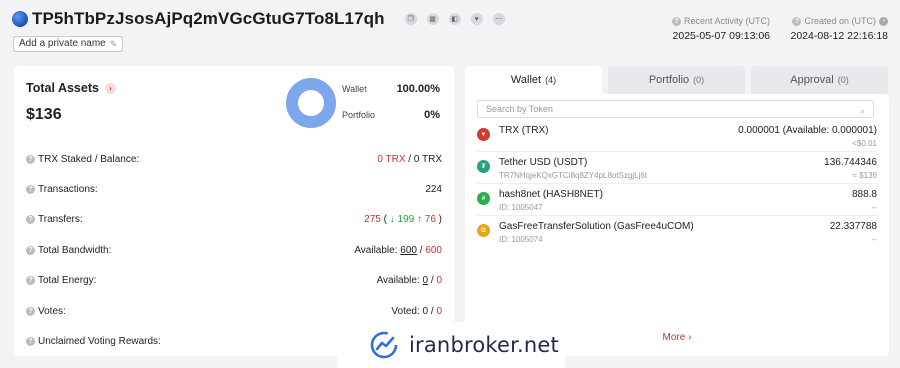  I want to click on tab-portfolio: Portfolio (0), so click(676, 80).